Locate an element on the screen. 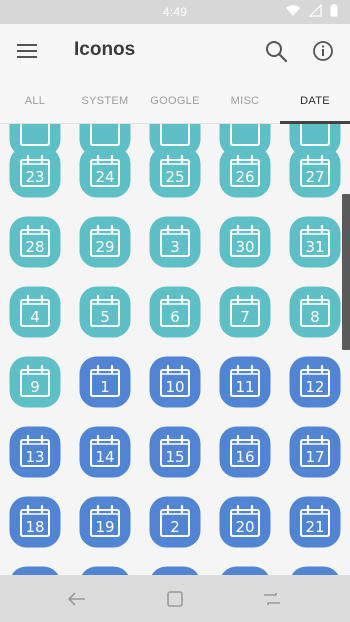 The width and height of the screenshot is (350, 622). calendar-date-label: 19 is located at coordinates (104, 527).